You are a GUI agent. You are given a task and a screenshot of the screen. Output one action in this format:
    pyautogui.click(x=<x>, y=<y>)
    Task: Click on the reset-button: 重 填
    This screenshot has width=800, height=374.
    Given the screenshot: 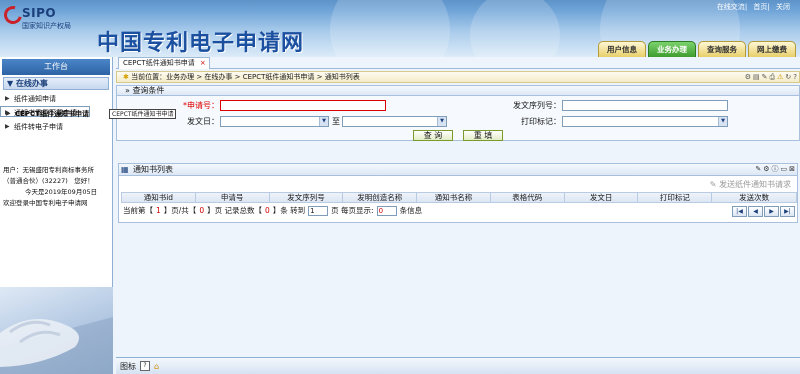 What is the action you would take?
    pyautogui.click(x=483, y=135)
    